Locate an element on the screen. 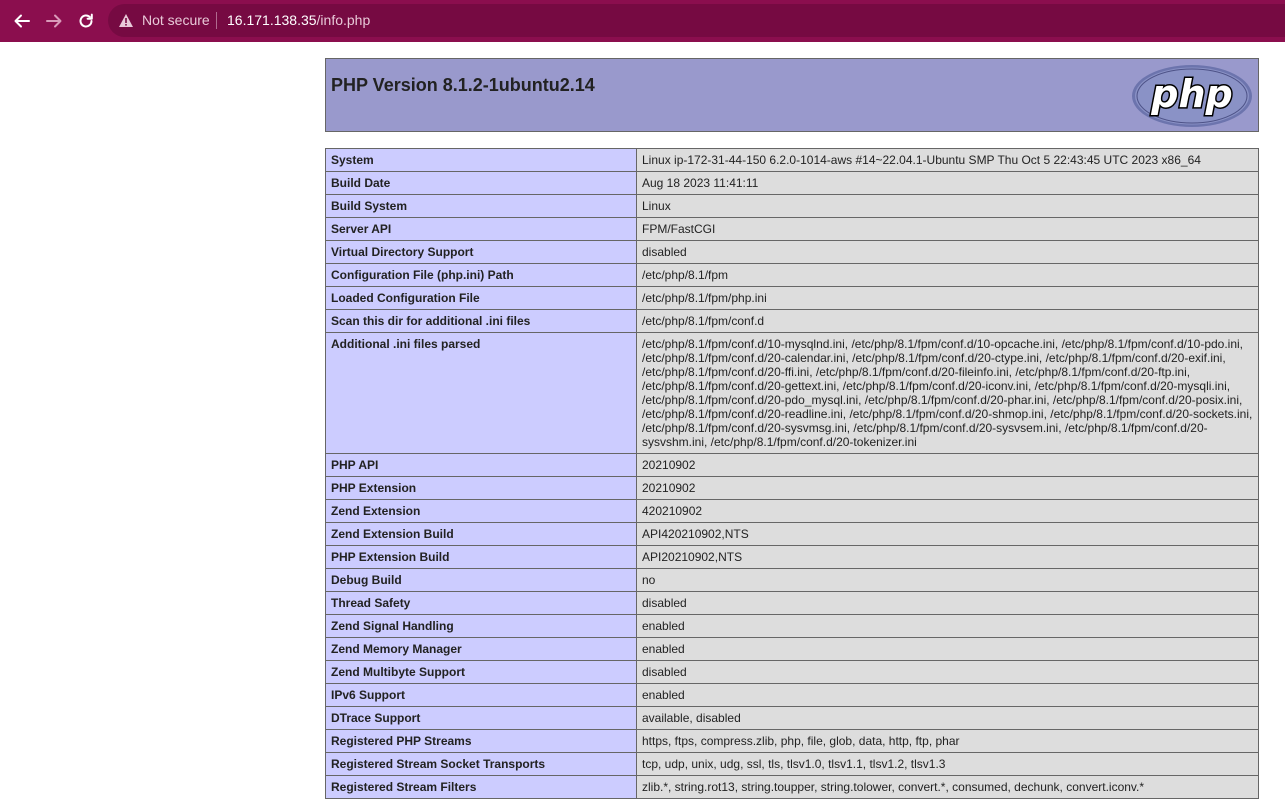 This screenshot has height=809, width=1285. row-label: Server API is located at coordinates (481, 229).